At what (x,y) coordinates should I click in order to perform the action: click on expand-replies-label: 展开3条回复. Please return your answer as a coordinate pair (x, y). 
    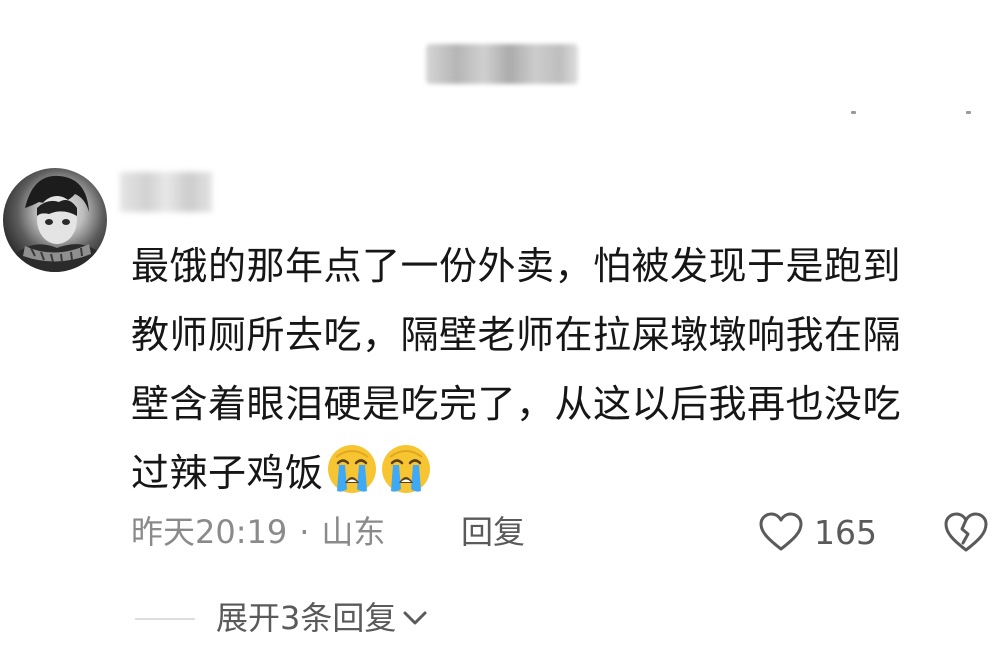
    Looking at the image, I should click on (306, 618).